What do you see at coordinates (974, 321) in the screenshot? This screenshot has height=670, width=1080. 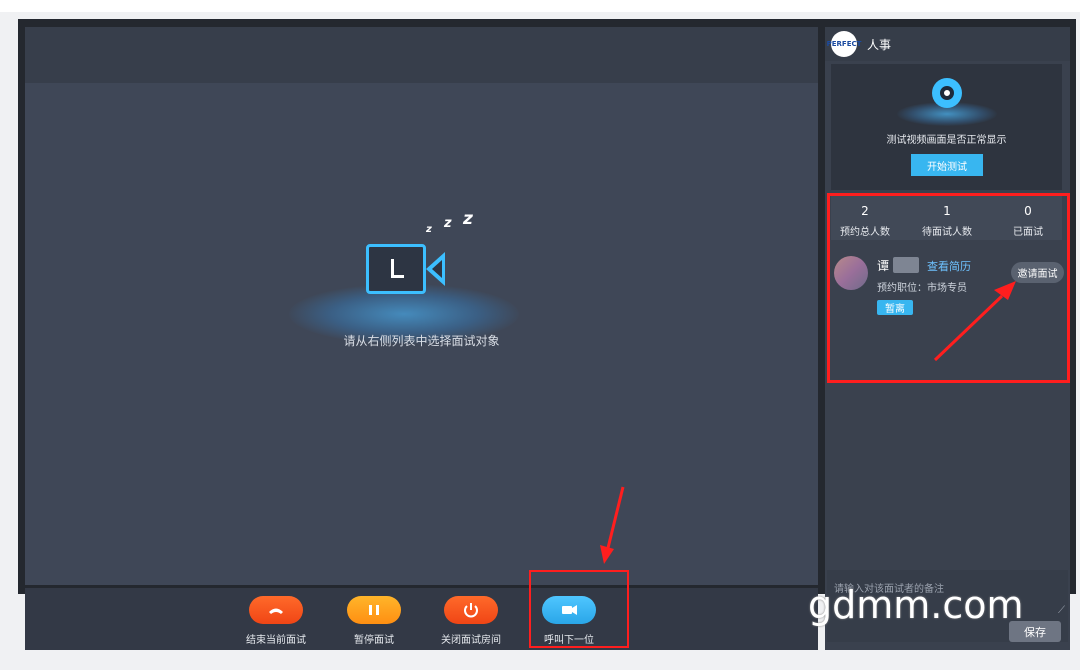 I see `arrow-to-invite` at bounding box center [974, 321].